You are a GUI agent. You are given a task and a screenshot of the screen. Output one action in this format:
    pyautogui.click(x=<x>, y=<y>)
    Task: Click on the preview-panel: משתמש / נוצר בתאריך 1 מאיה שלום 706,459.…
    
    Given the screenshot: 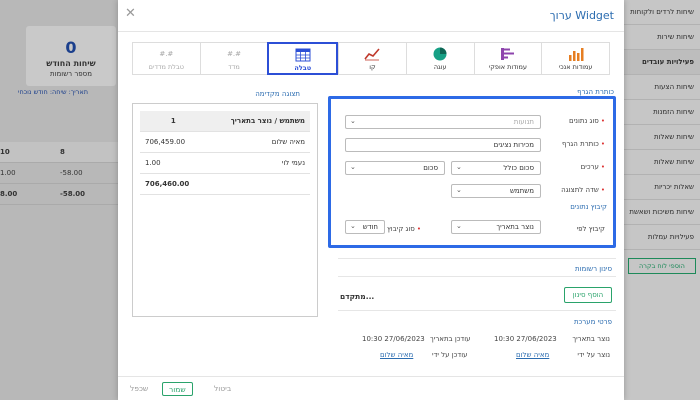 What is the action you would take?
    pyautogui.click(x=225, y=210)
    